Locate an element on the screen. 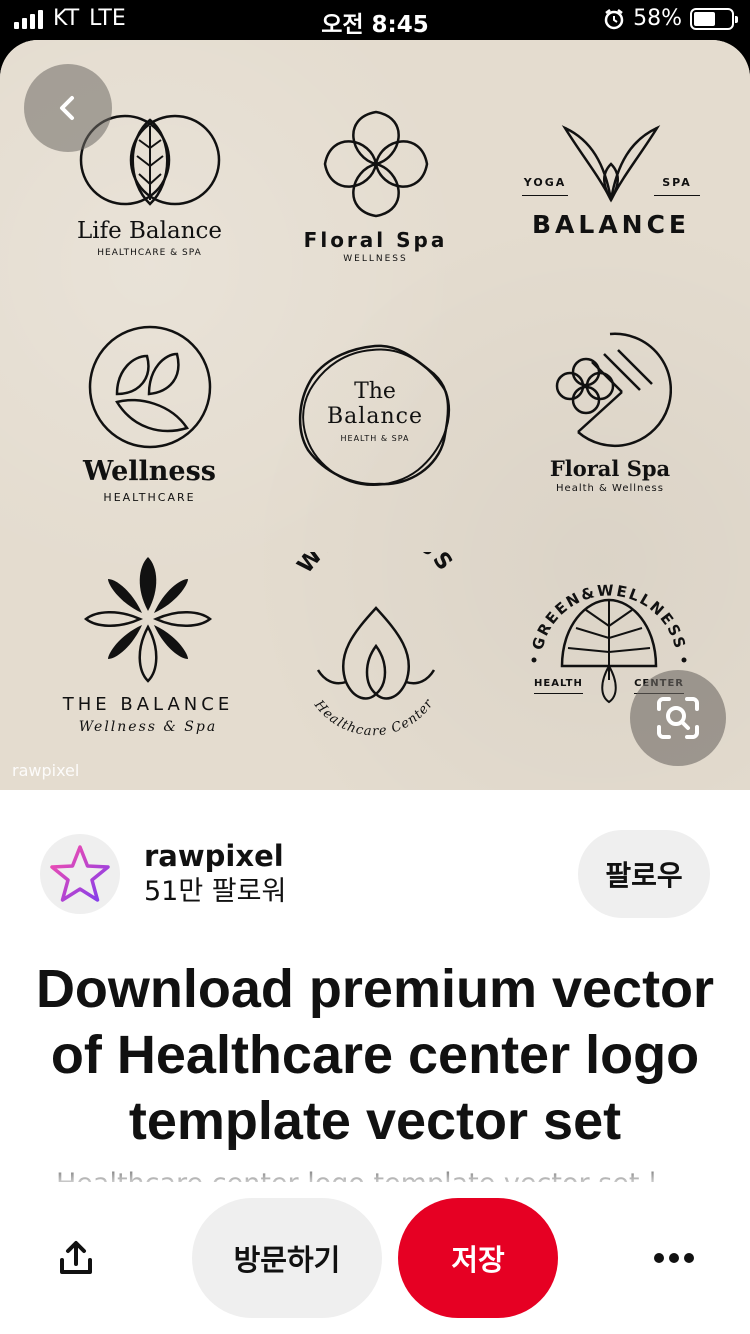  star-logo-icon is located at coordinates (80, 873).